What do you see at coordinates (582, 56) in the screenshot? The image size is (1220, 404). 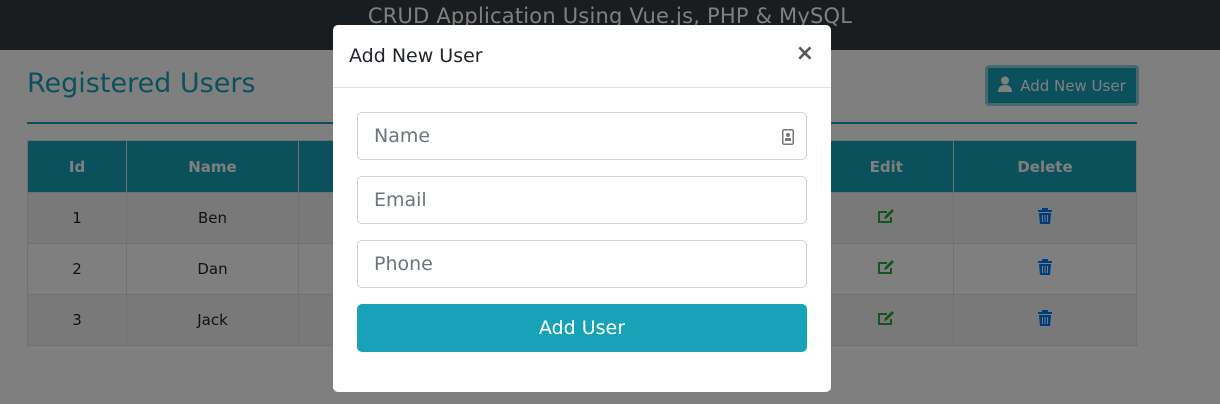 I see `modal-header: Add New User ×` at bounding box center [582, 56].